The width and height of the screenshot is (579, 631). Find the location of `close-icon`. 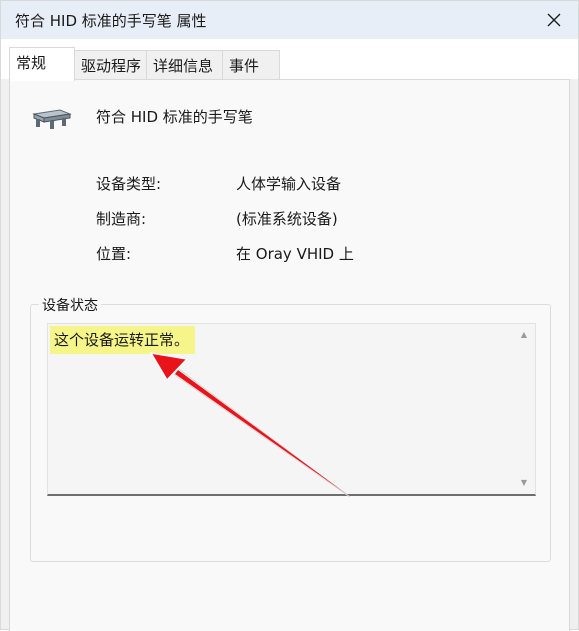

close-icon is located at coordinates (554, 20).